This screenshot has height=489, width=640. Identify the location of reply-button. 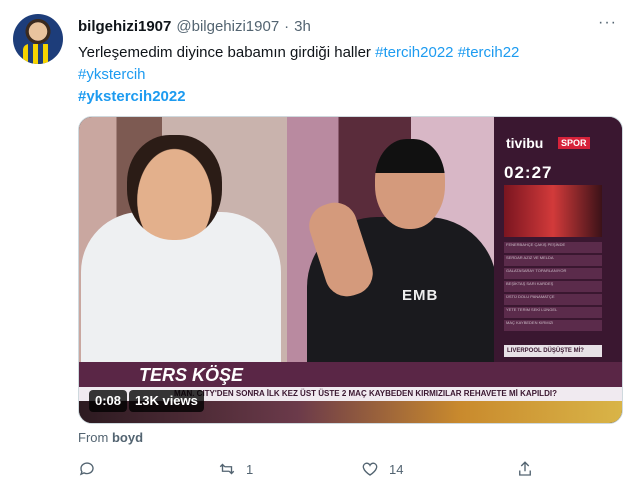
(87, 469).